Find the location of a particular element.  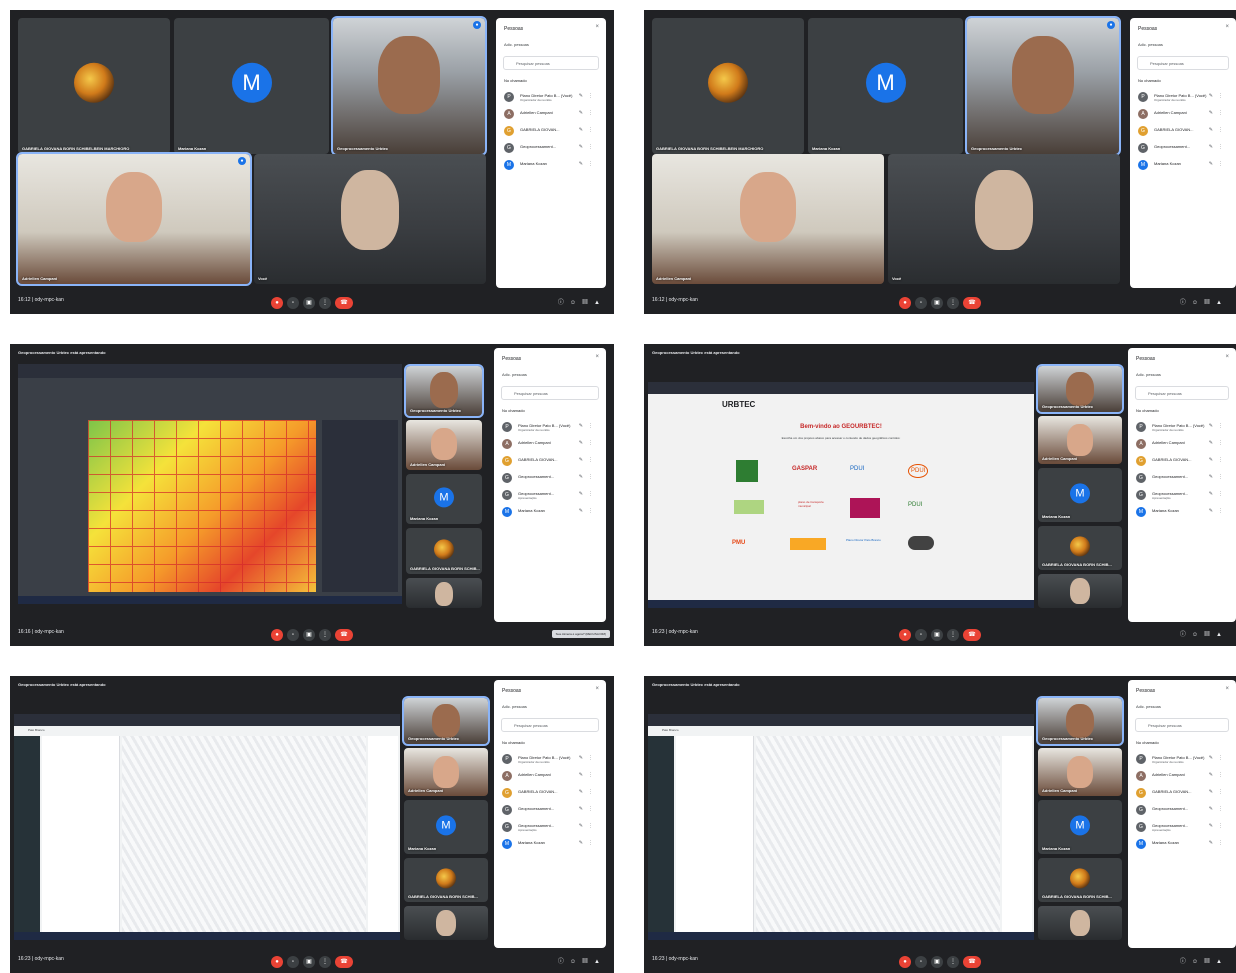

project-logo: PDUI is located at coordinates (915, 505).